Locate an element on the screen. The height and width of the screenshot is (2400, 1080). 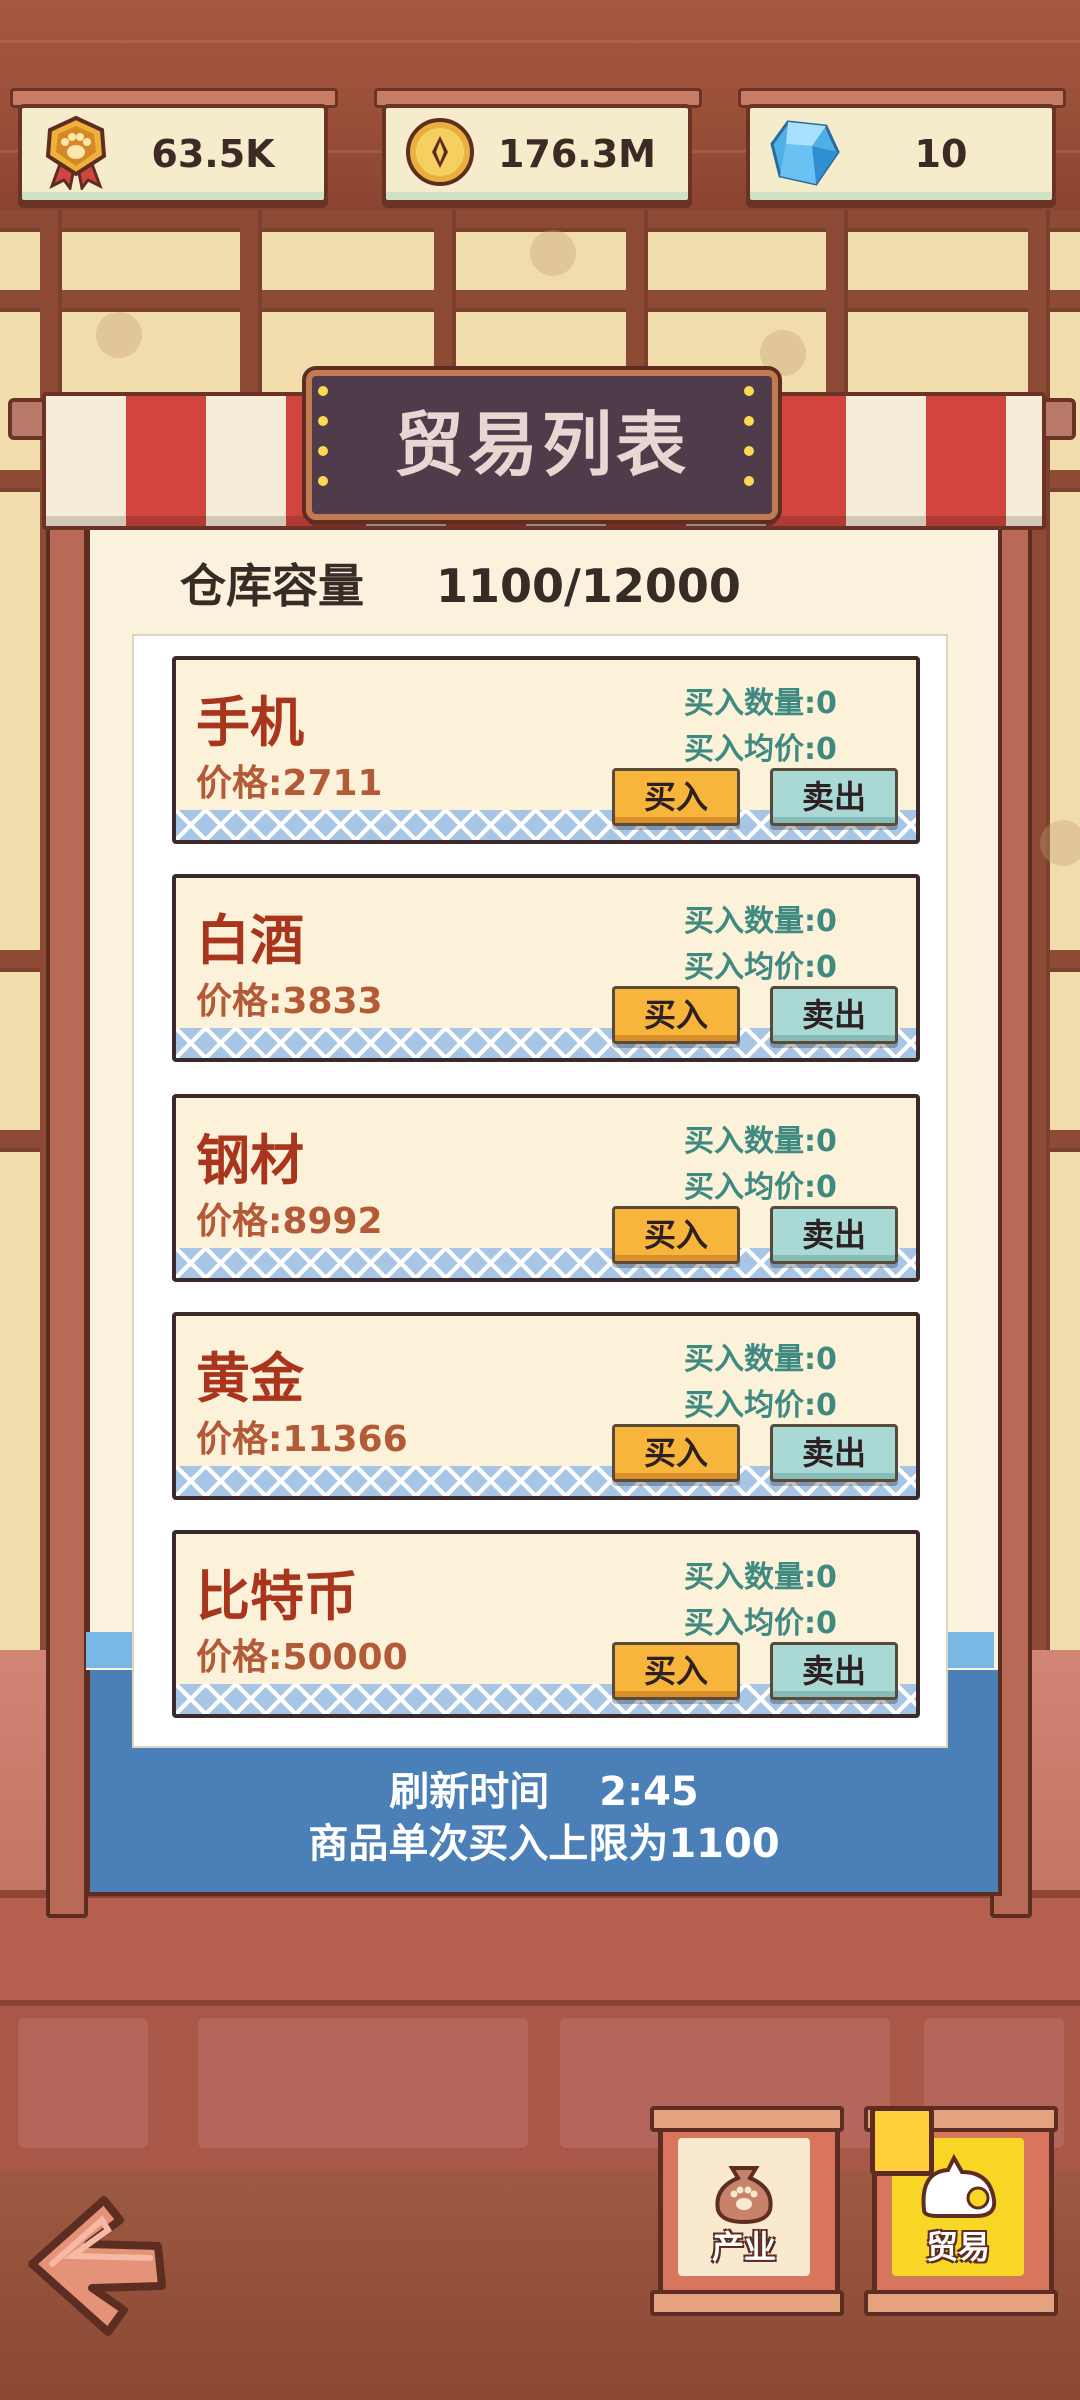
lantern-decoration is located at coordinates (902, 2141).